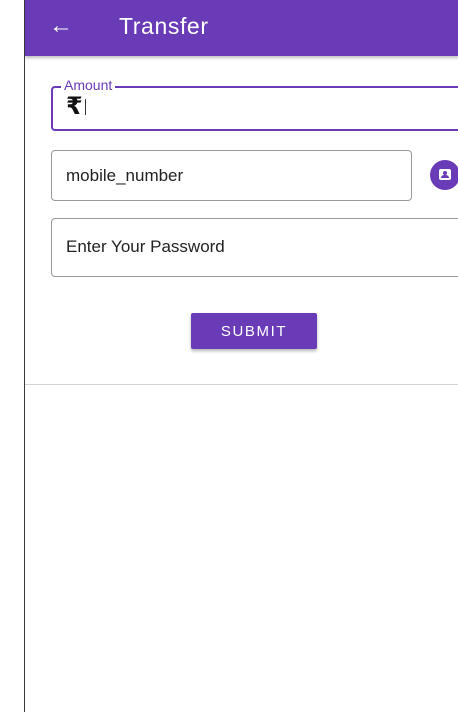 Image resolution: width=458 pixels, height=712 pixels. I want to click on back-arrow-icon: ←, so click(65, 26).